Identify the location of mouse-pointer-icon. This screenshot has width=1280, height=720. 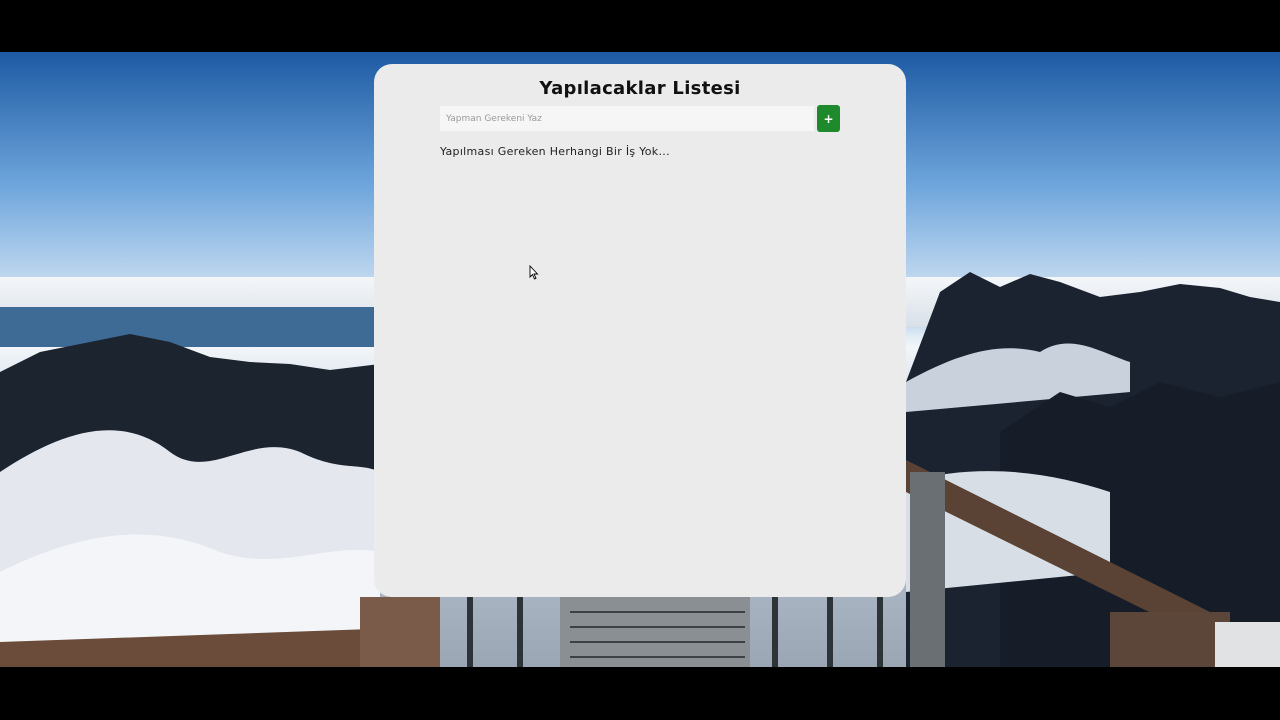
(534, 272).